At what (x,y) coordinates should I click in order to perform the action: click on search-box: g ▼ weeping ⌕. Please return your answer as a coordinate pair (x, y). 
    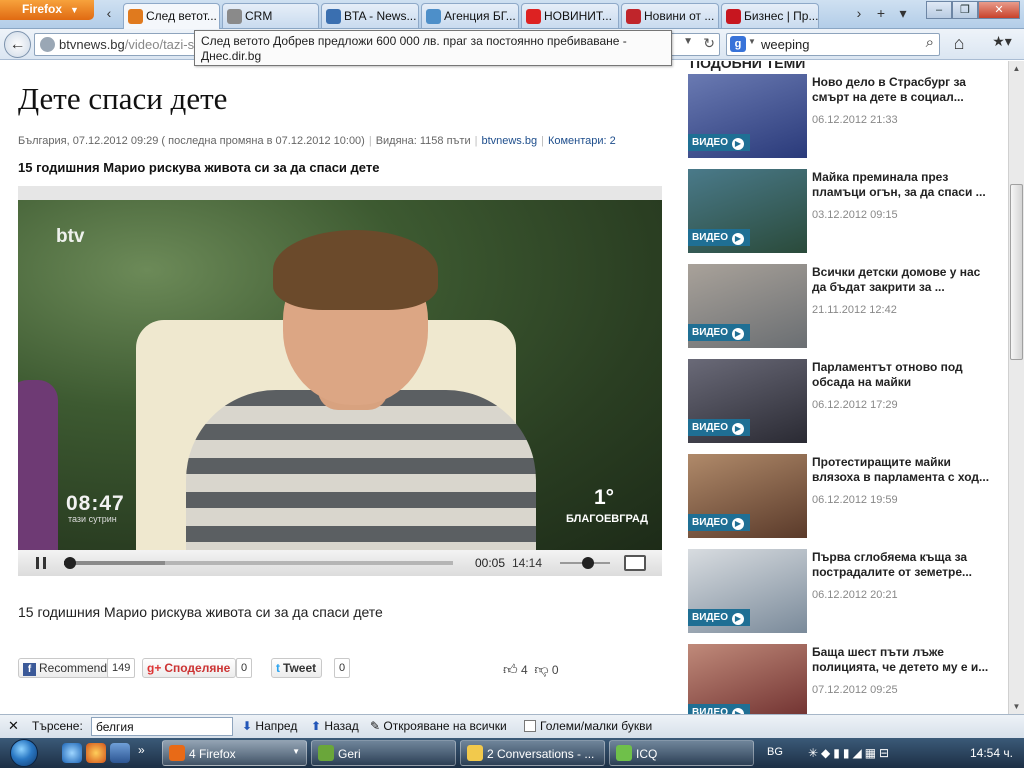
    Looking at the image, I should click on (833, 44).